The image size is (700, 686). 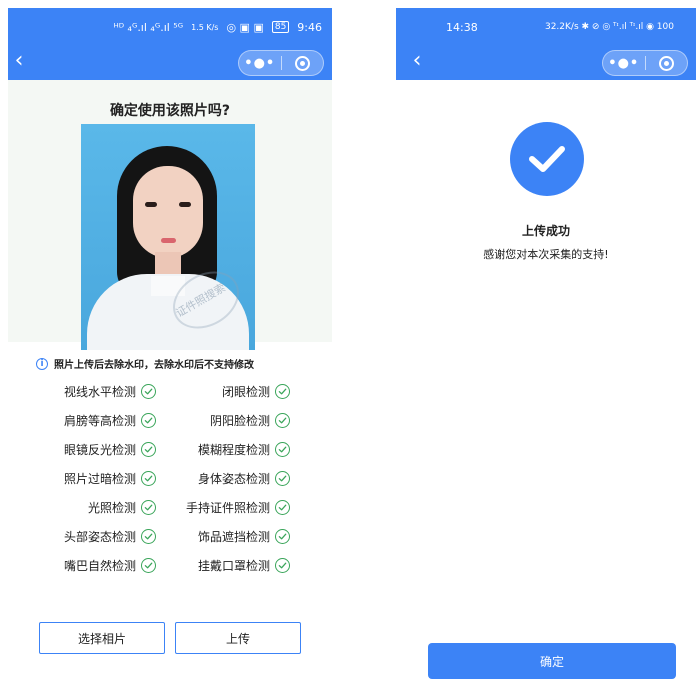 What do you see at coordinates (102, 638) in the screenshot?
I see `select-photo-button: 选择相片` at bounding box center [102, 638].